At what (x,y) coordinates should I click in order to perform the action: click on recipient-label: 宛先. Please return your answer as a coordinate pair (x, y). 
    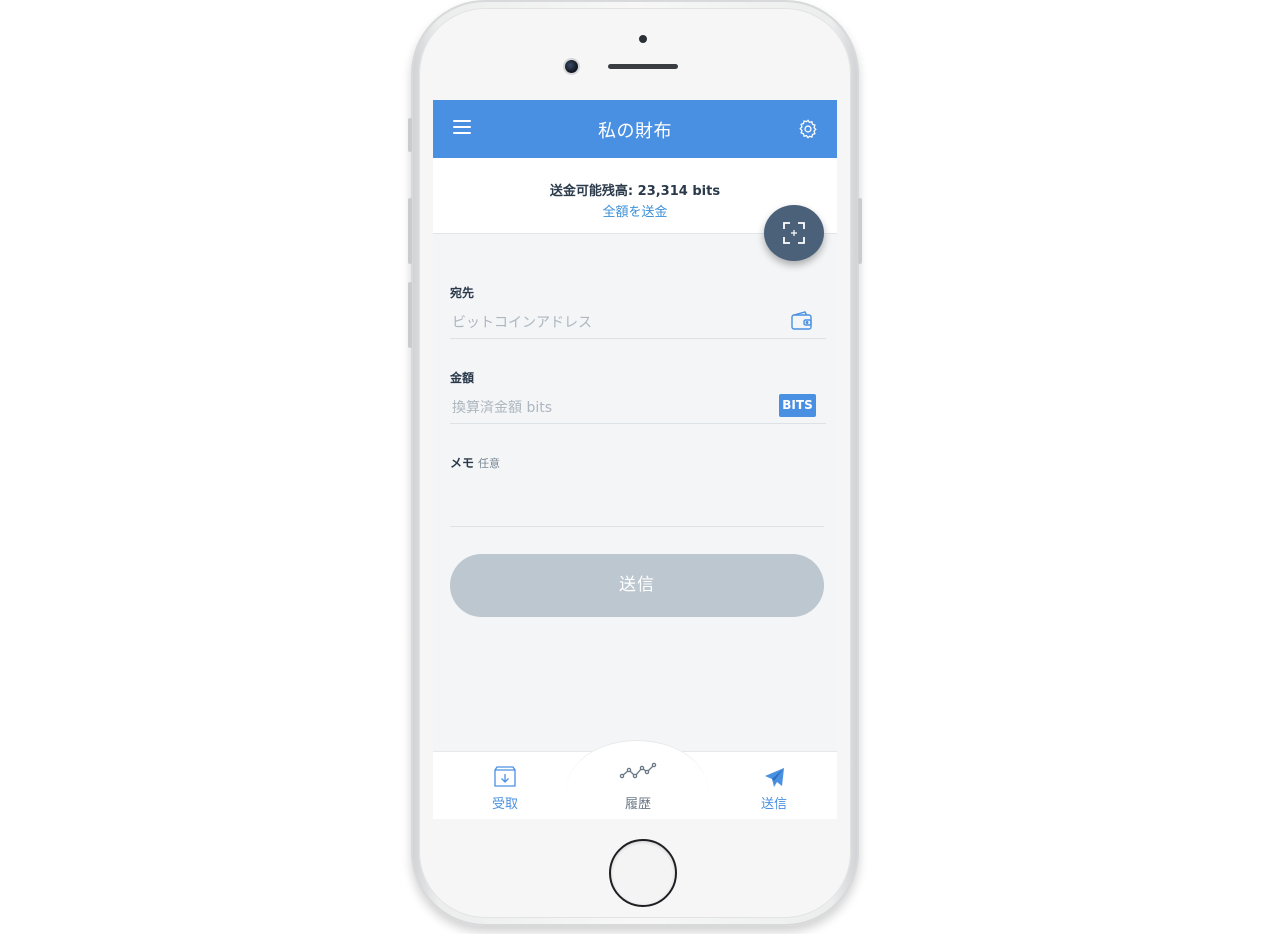
    Looking at the image, I should click on (462, 293).